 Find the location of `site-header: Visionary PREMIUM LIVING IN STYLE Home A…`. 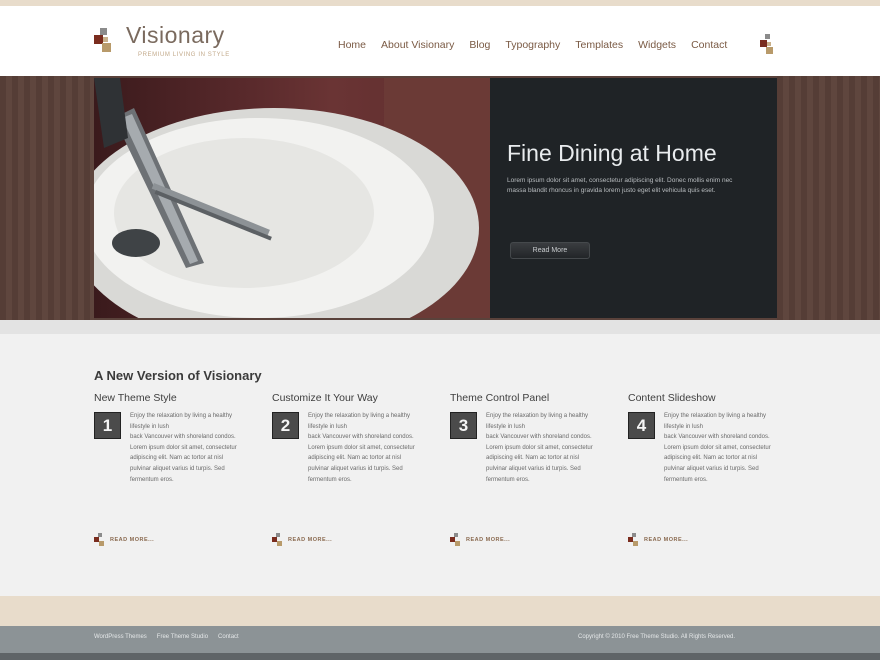

site-header: Visionary PREMIUM LIVING IN STYLE Home A… is located at coordinates (440, 41).